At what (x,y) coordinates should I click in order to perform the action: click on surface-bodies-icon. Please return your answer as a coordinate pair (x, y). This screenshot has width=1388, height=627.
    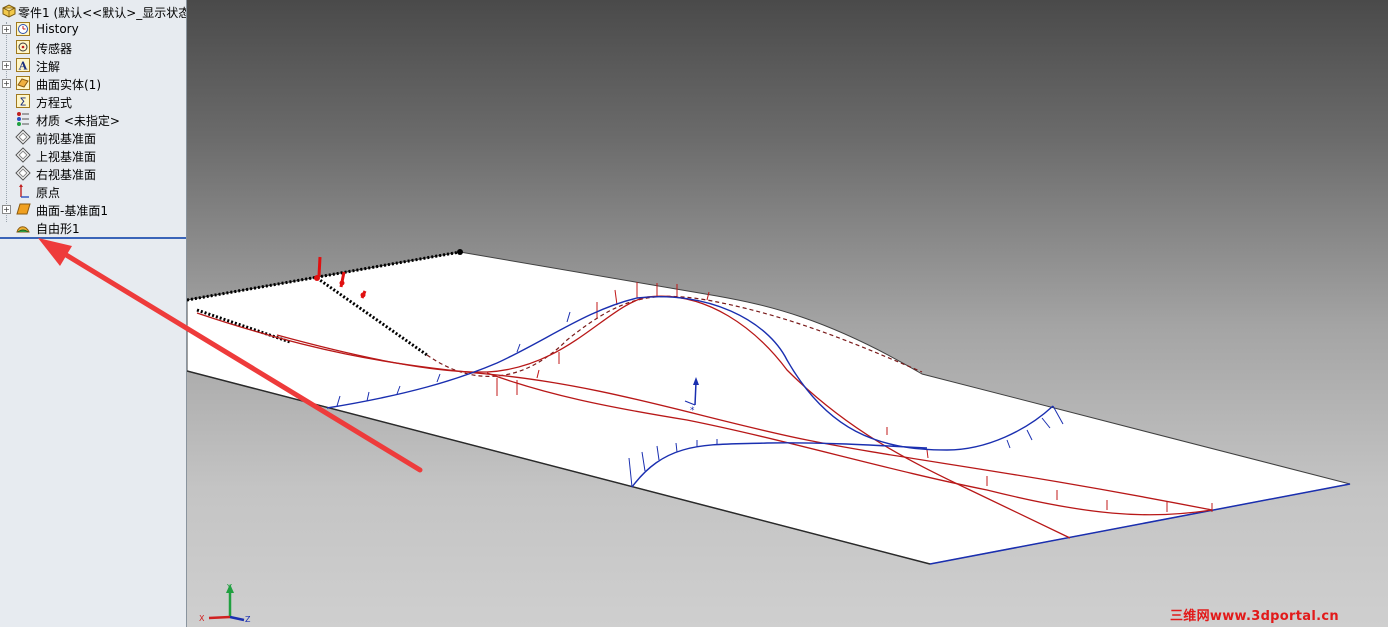
    Looking at the image, I should click on (23, 83).